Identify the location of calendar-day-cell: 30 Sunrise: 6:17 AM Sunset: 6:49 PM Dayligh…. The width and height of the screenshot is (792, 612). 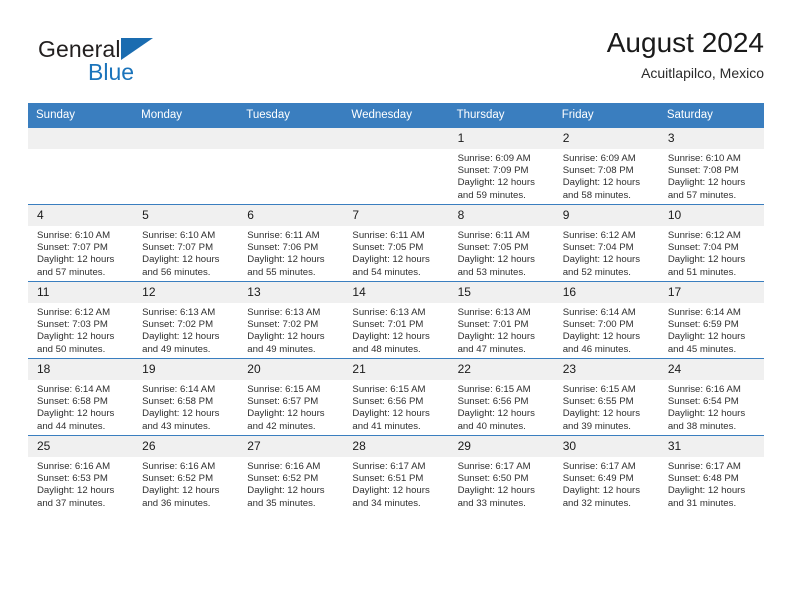
(606, 473).